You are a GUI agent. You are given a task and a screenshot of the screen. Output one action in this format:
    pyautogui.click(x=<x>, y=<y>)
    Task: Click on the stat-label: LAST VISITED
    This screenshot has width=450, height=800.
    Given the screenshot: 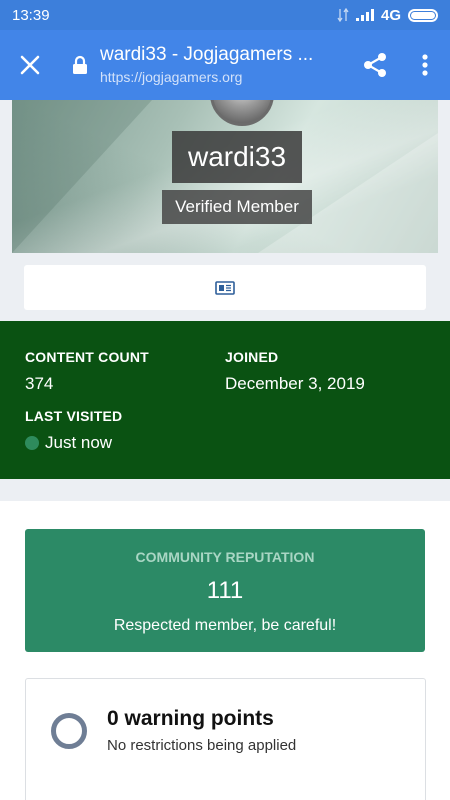 What is the action you would take?
    pyautogui.click(x=74, y=416)
    